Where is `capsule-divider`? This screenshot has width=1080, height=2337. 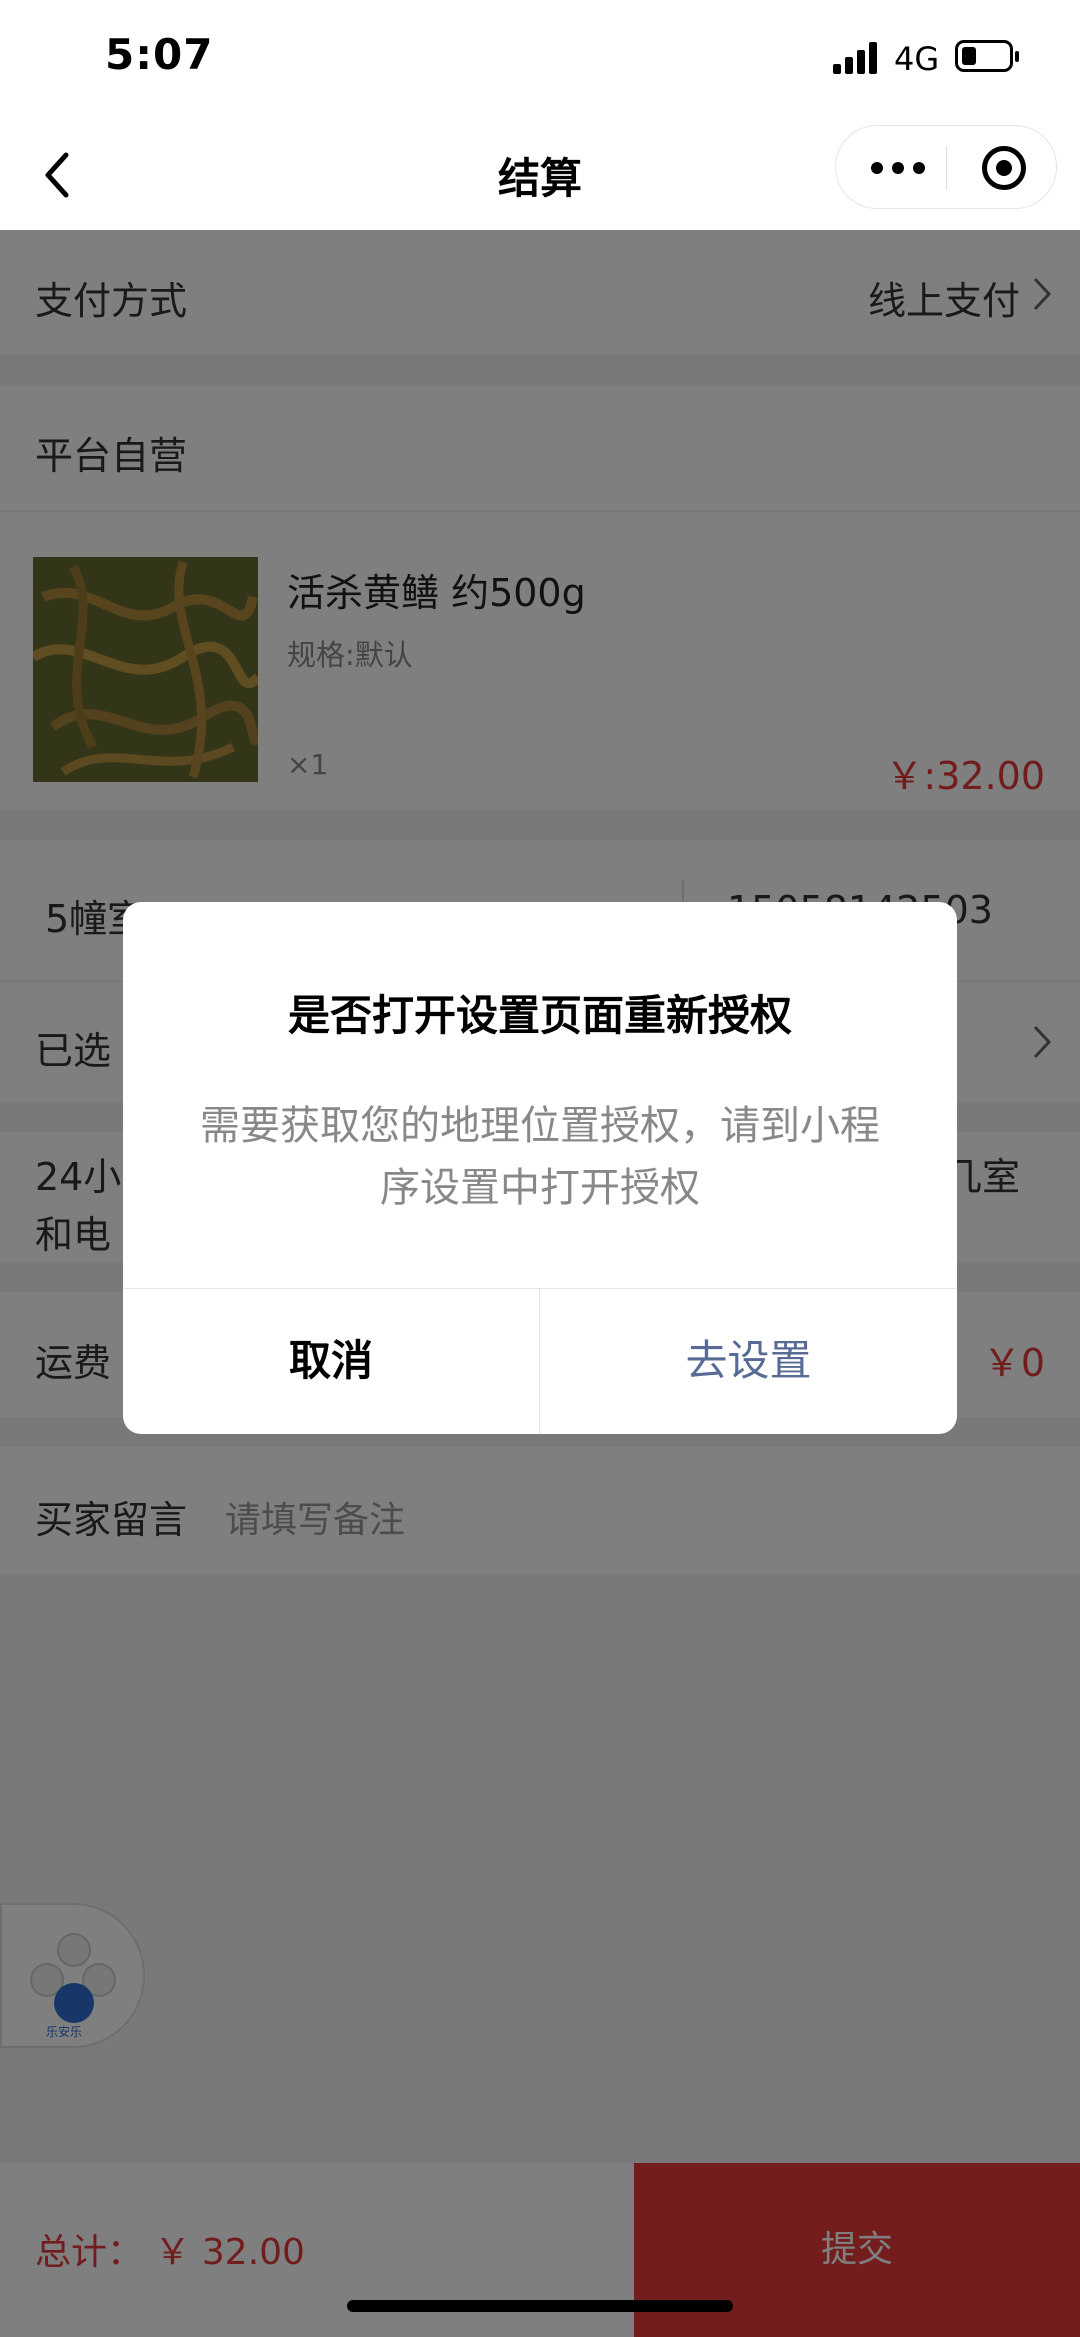 capsule-divider is located at coordinates (946, 168).